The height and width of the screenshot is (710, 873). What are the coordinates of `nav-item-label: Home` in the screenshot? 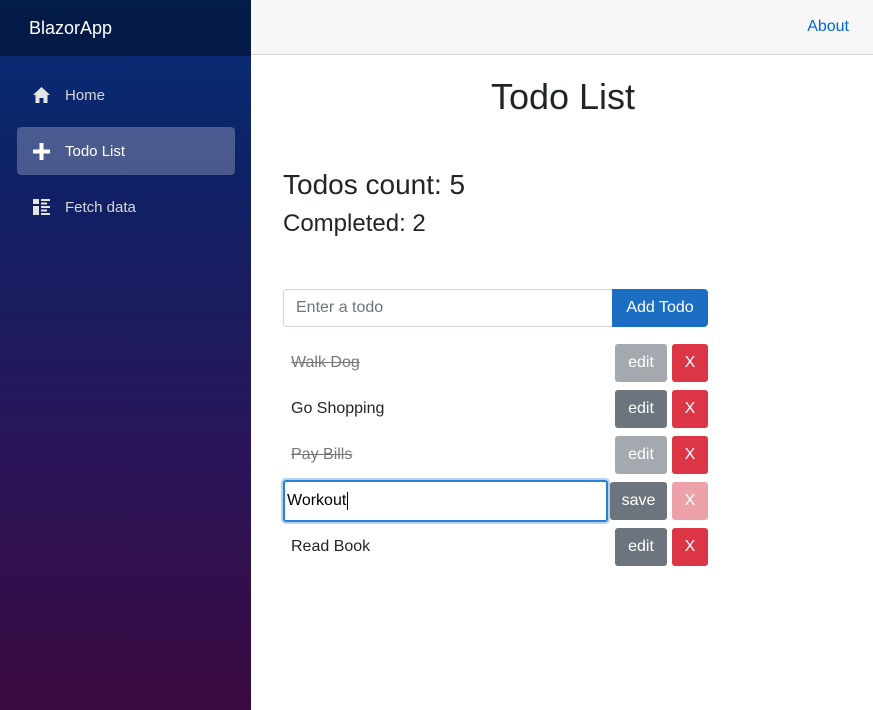 It's located at (85, 95).